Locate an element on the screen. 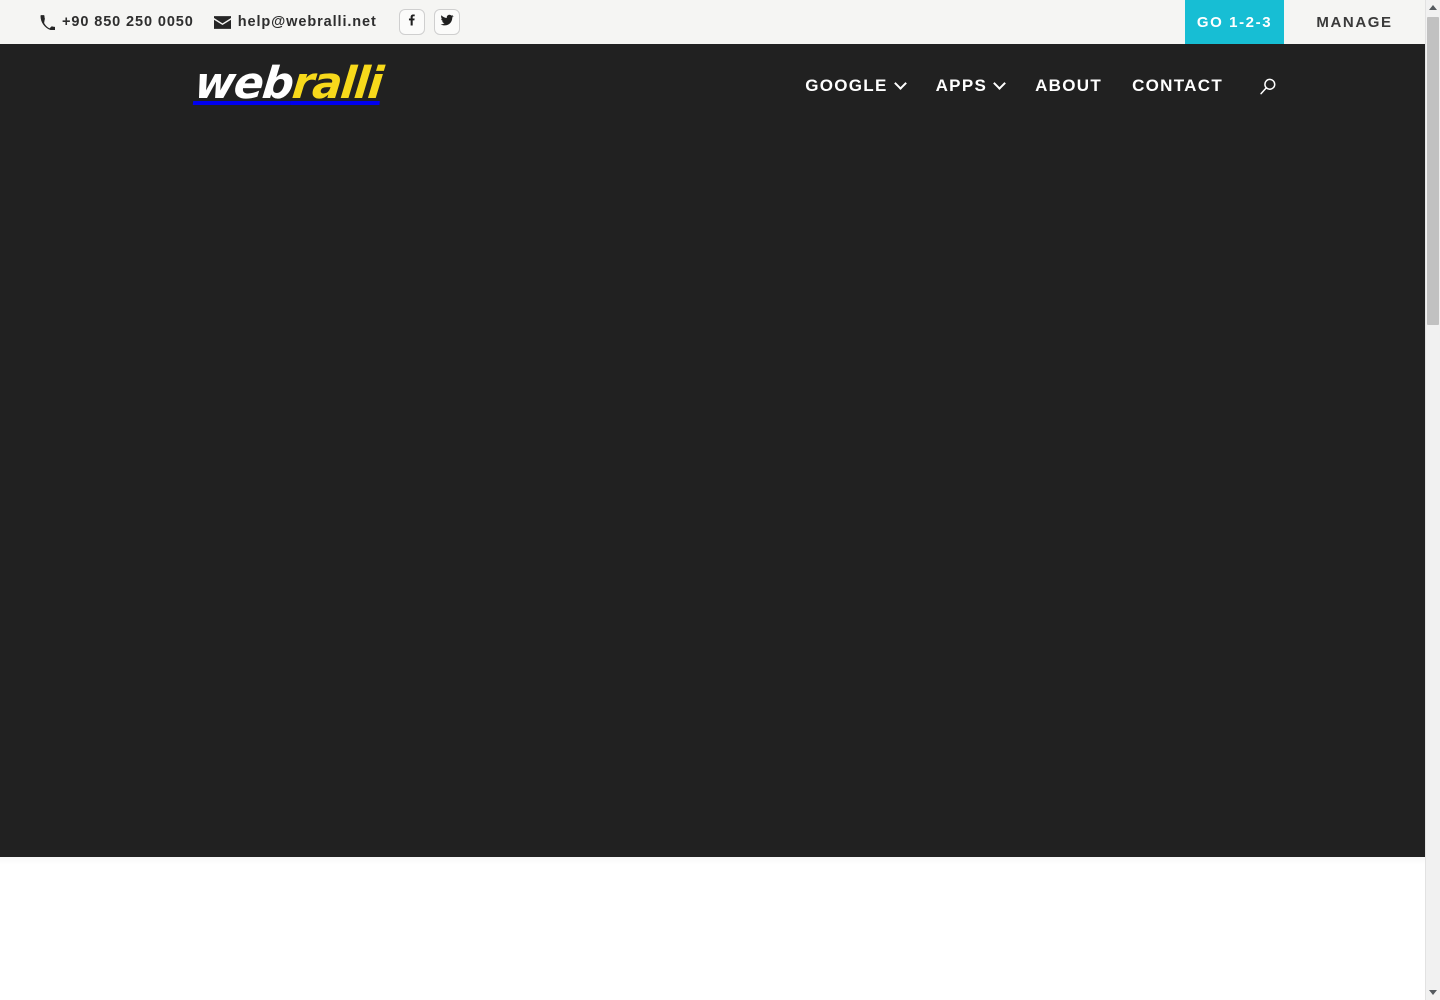 This screenshot has width=1440, height=1000. site-logo: webralli is located at coordinates (288, 83).